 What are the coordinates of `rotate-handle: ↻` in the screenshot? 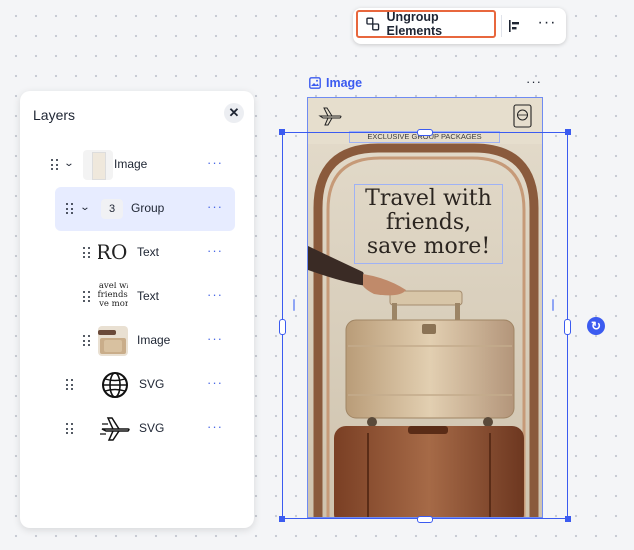 It's located at (596, 326).